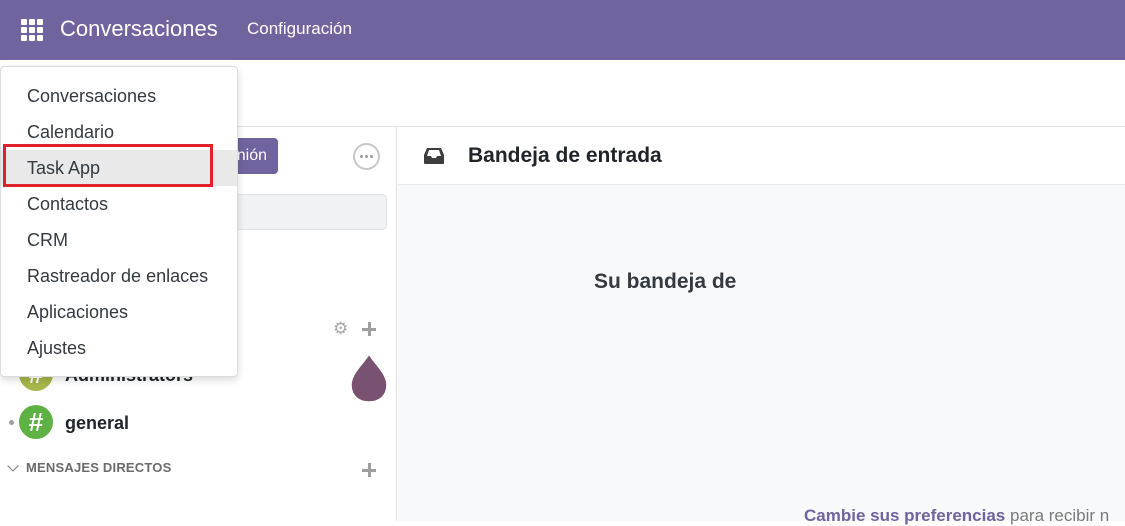 This screenshot has width=1125, height=526. I want to click on apps-menu-icon, so click(32, 30).